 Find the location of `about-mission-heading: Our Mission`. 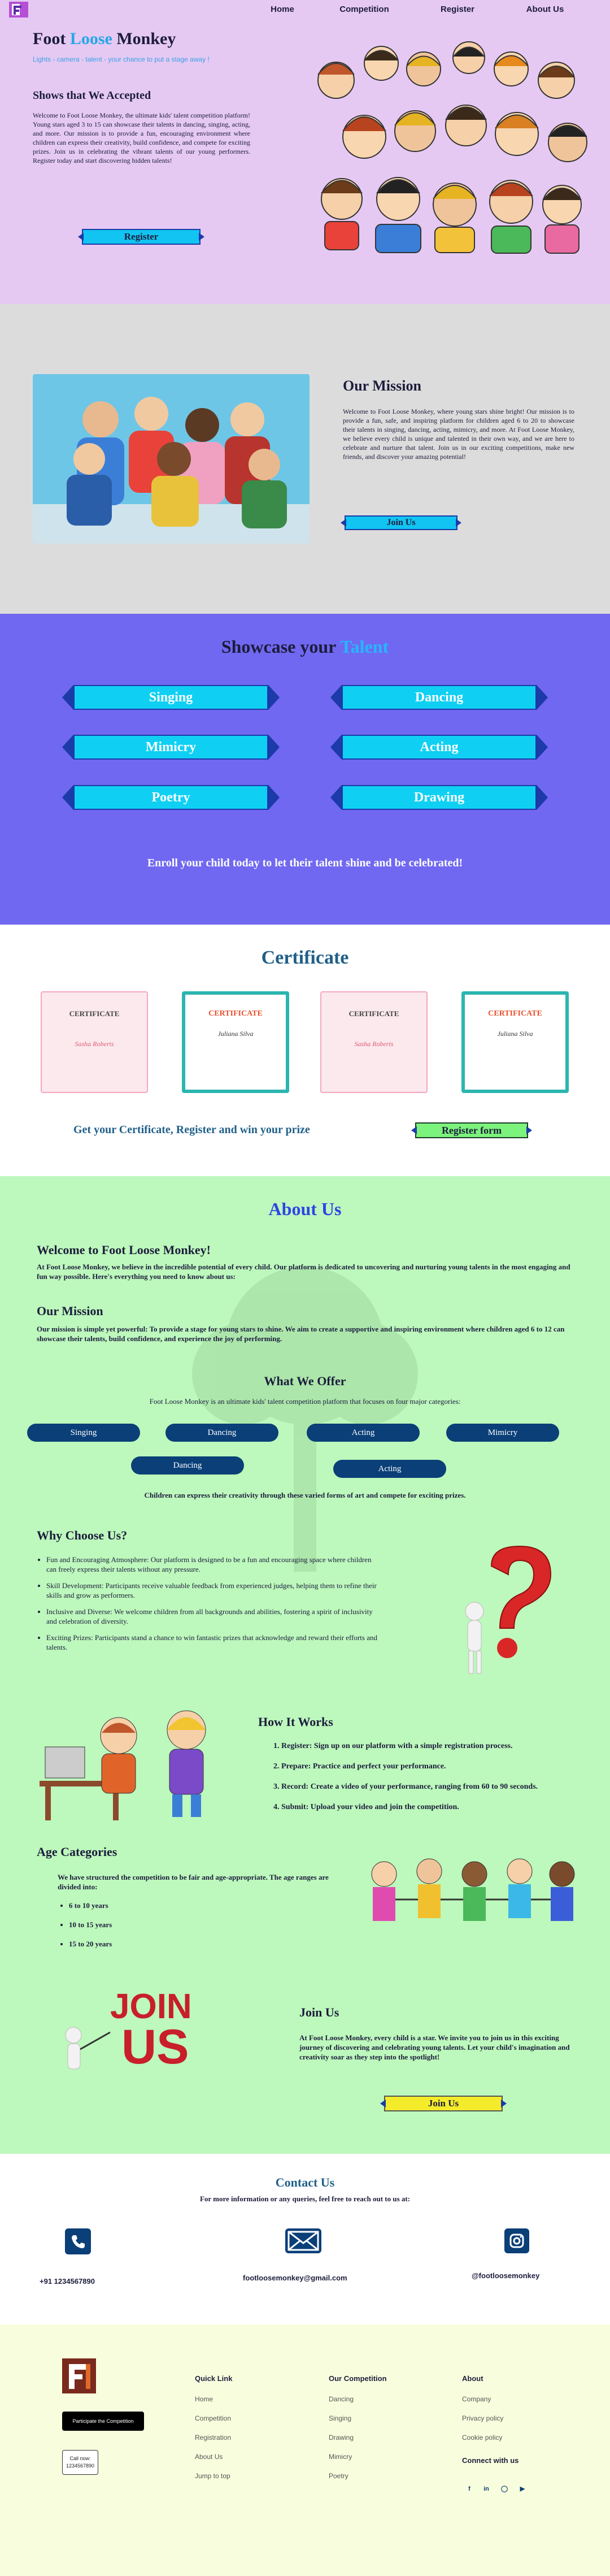

about-mission-heading: Our Mission is located at coordinates (70, 1311).